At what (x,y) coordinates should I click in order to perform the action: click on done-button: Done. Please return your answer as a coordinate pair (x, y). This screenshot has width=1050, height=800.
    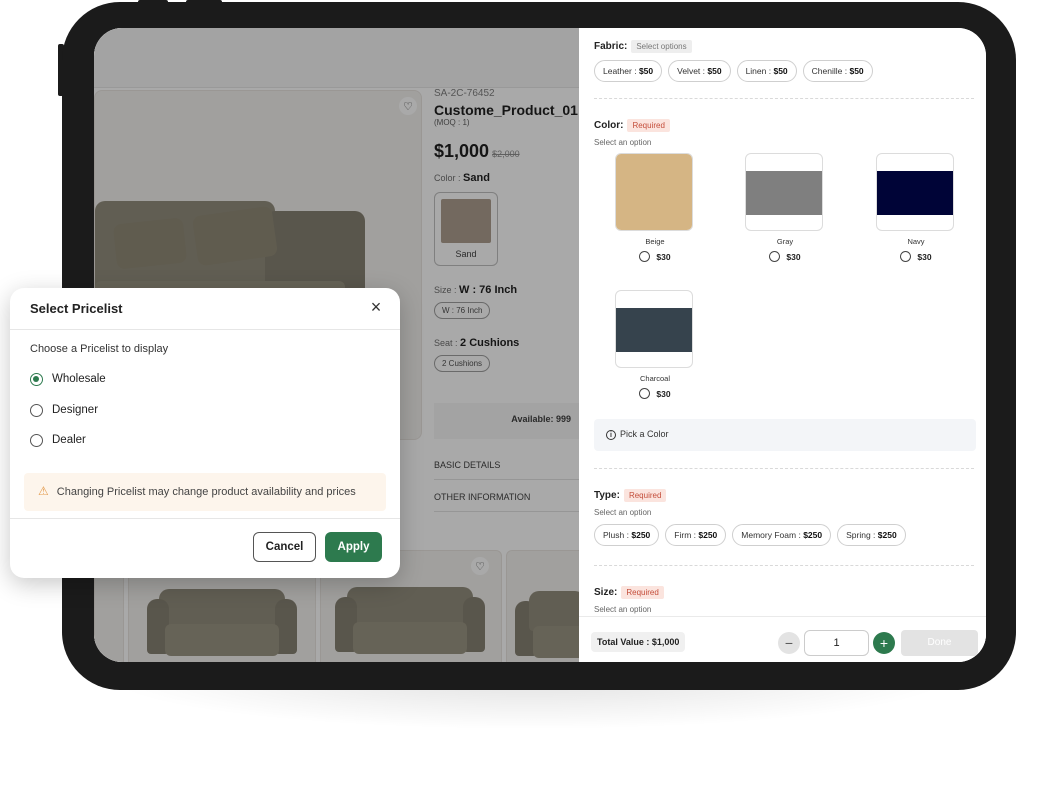
    Looking at the image, I should click on (939, 643).